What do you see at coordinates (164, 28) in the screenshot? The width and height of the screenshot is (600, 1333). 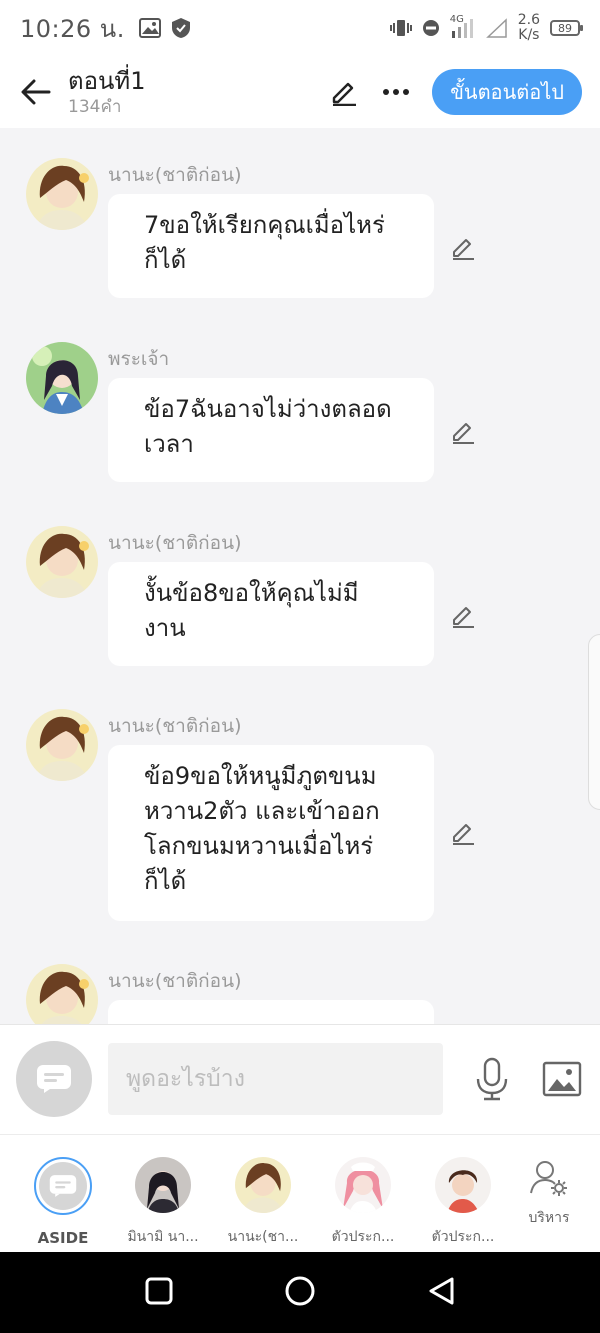 I see `status-notification-icons` at bounding box center [164, 28].